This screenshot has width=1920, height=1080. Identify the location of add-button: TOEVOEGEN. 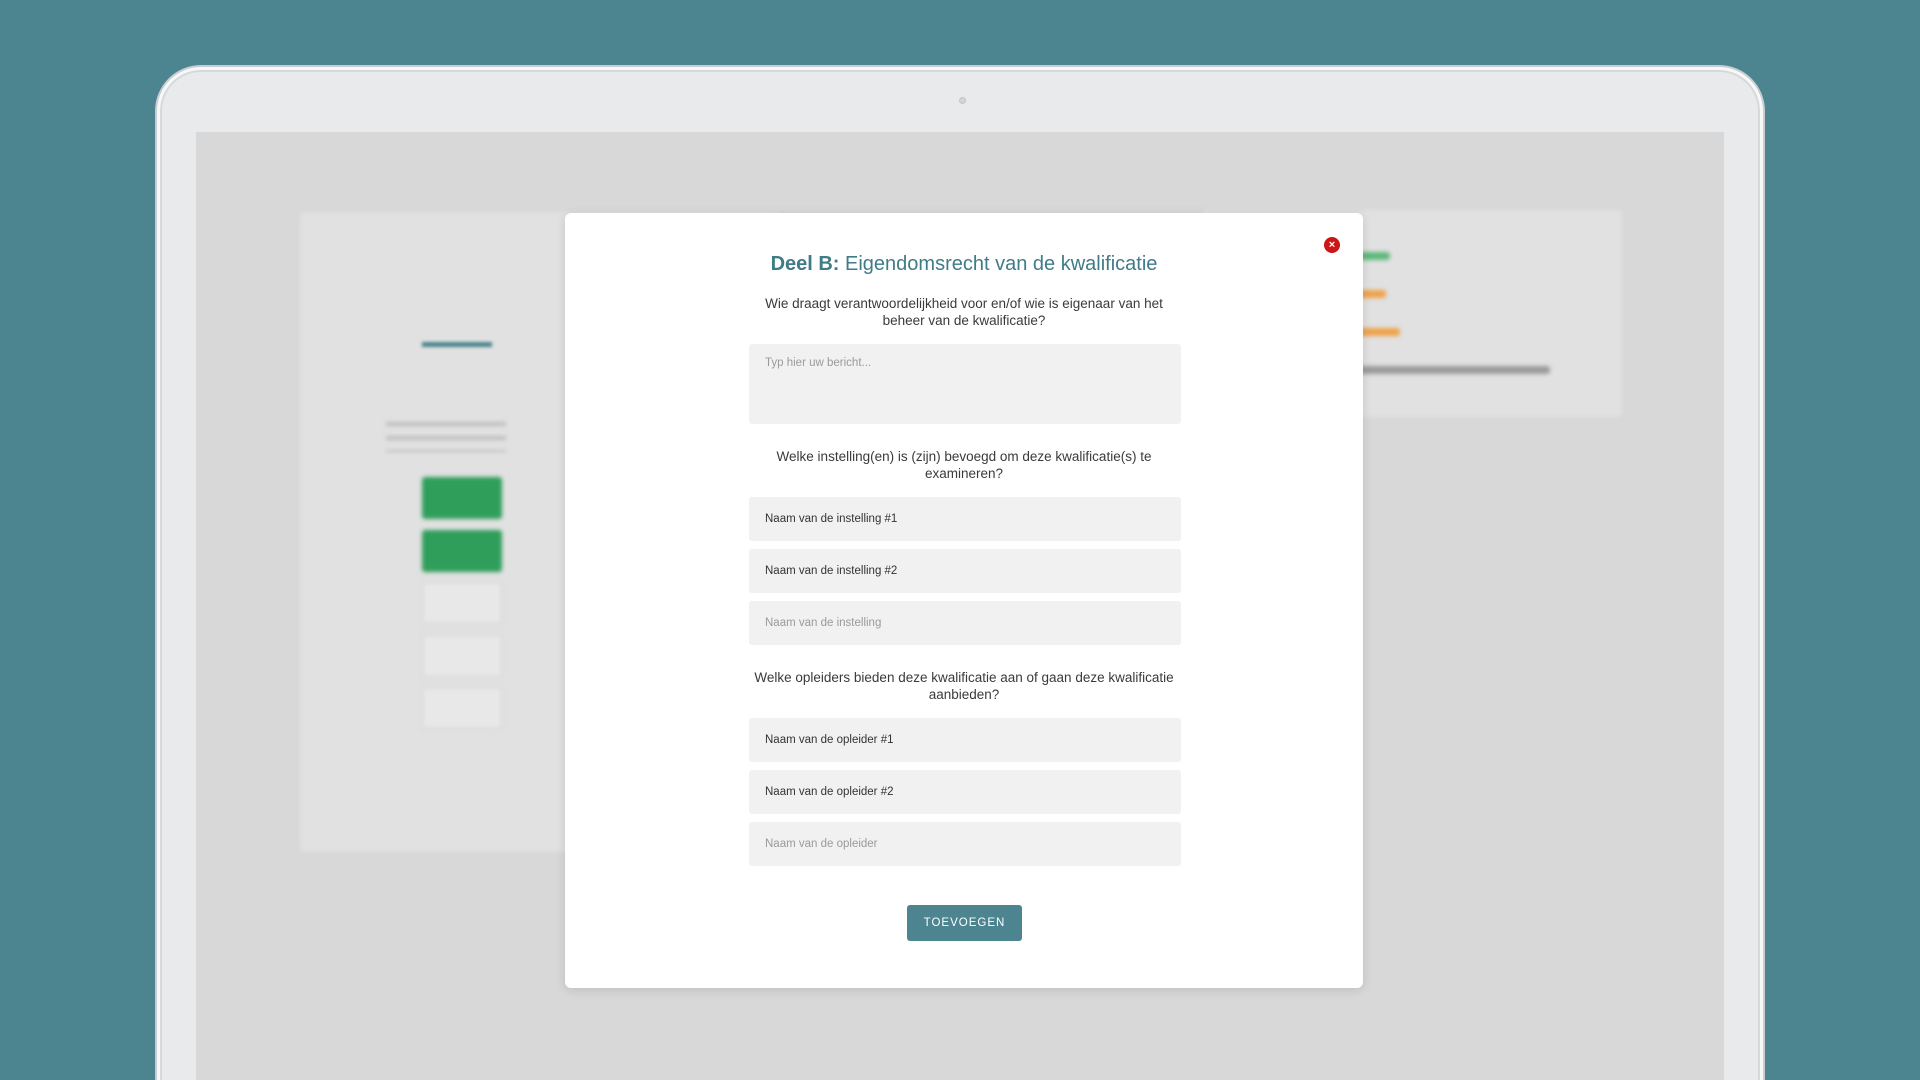
(964, 923).